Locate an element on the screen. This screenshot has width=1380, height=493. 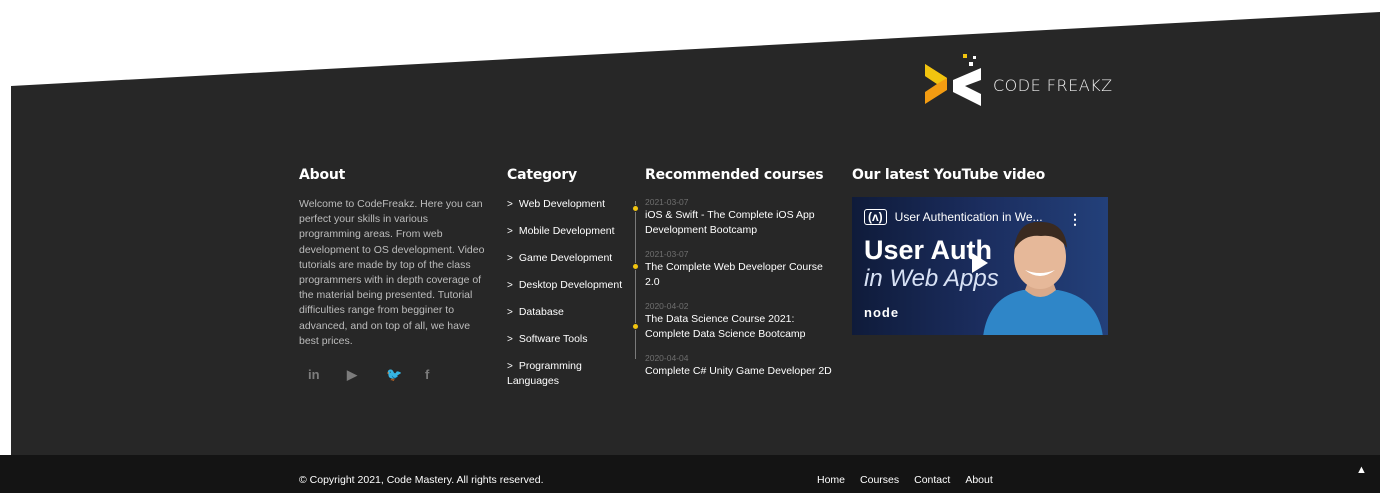
linkedin-icon: in is located at coordinates (318, 375).